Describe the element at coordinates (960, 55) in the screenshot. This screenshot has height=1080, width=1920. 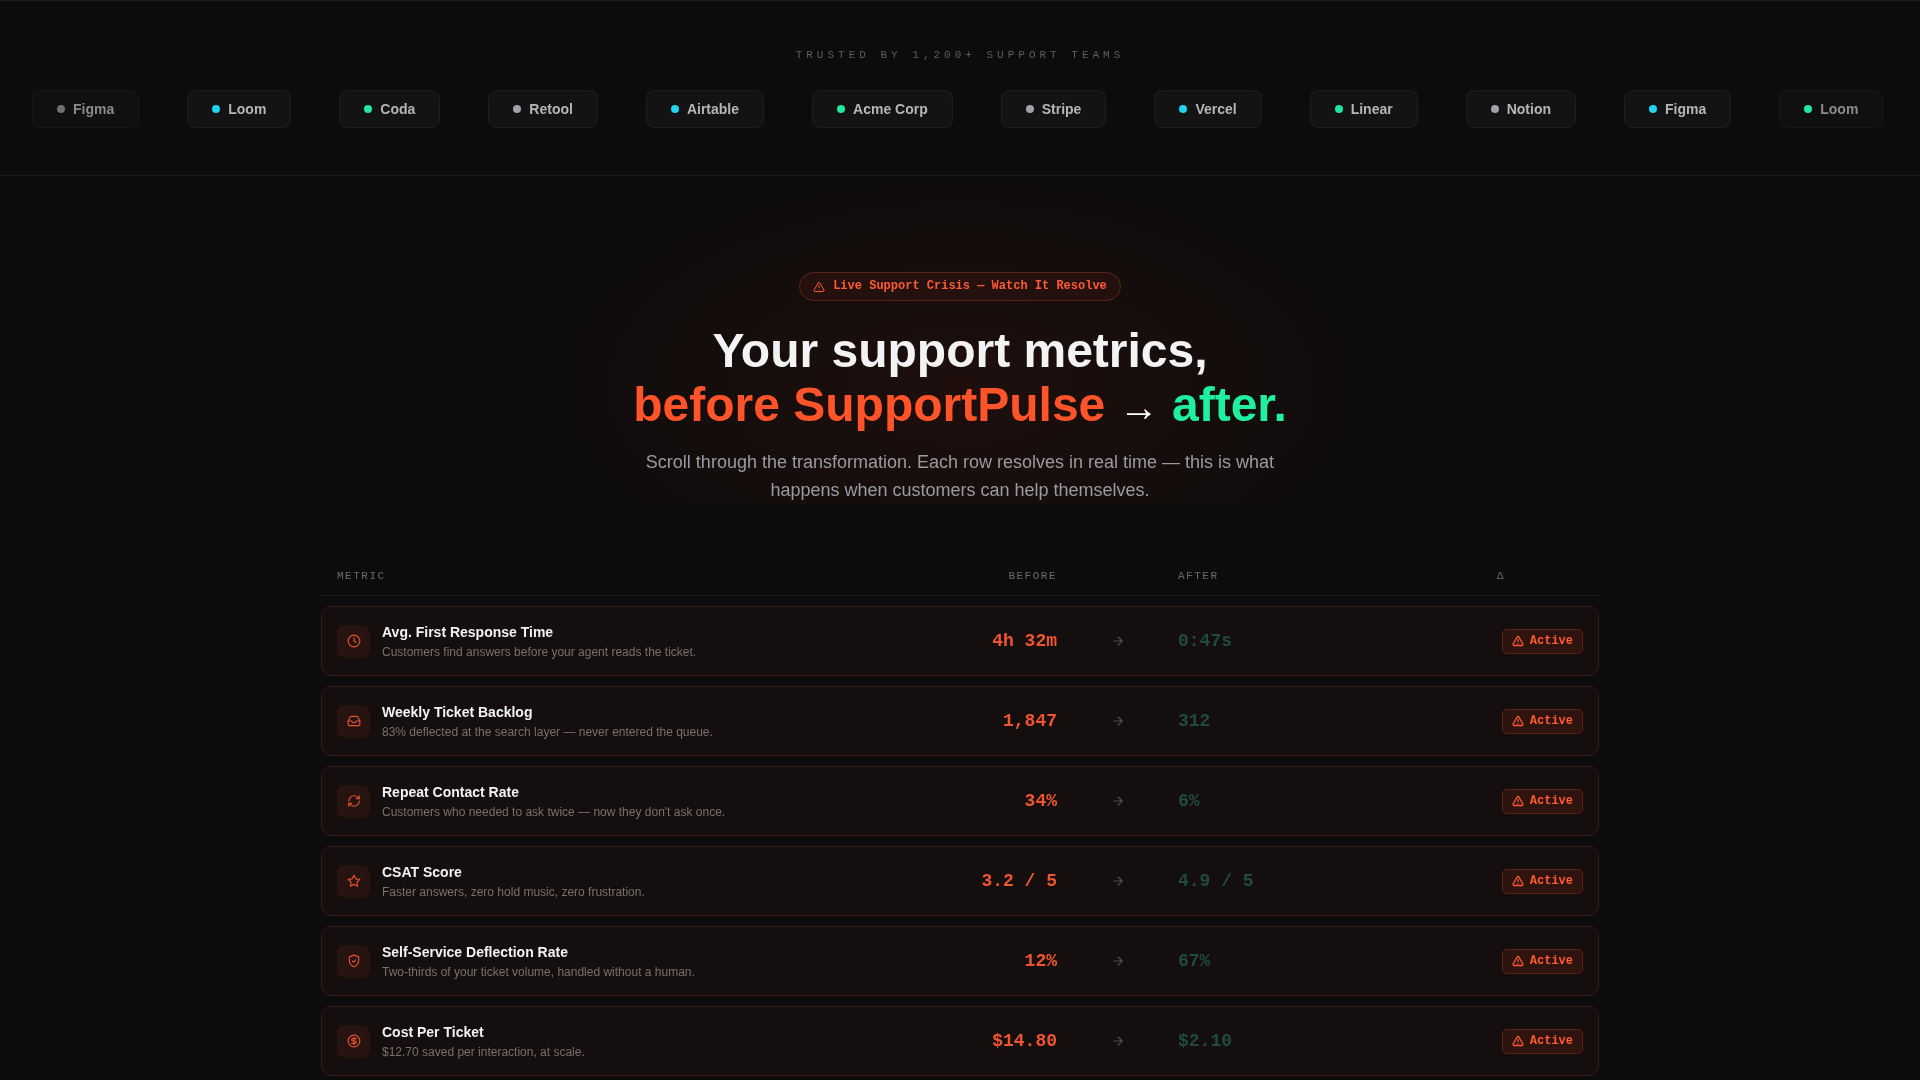
I see `section-label: TRUSTED BY 1,200+ SUPPORT TEAMS` at that location.